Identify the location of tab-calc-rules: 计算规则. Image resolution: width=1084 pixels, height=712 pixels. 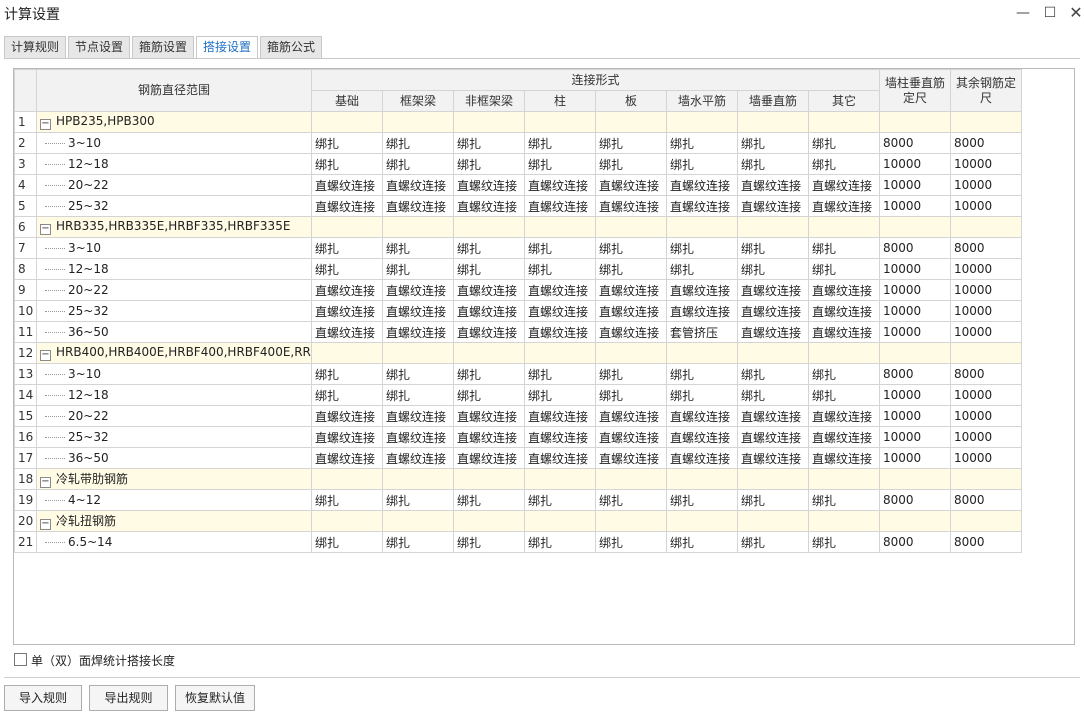
(35, 47).